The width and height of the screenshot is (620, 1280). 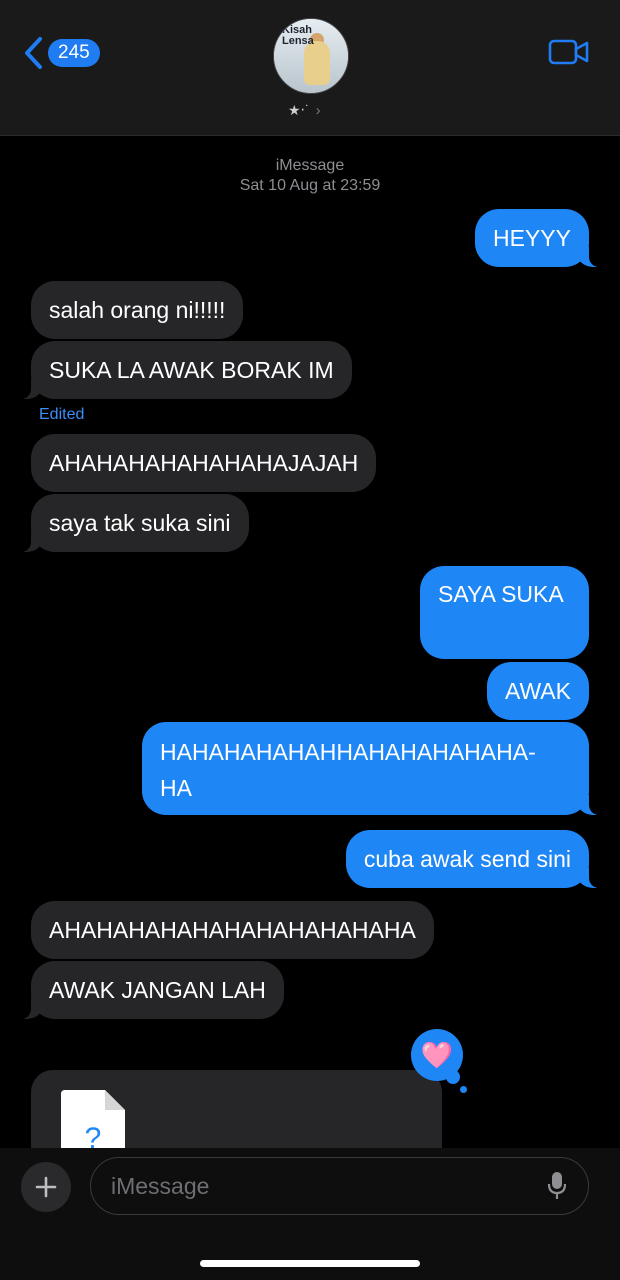 I want to click on contact-avatar: Kisah Lensa, so click(x=311, y=56).